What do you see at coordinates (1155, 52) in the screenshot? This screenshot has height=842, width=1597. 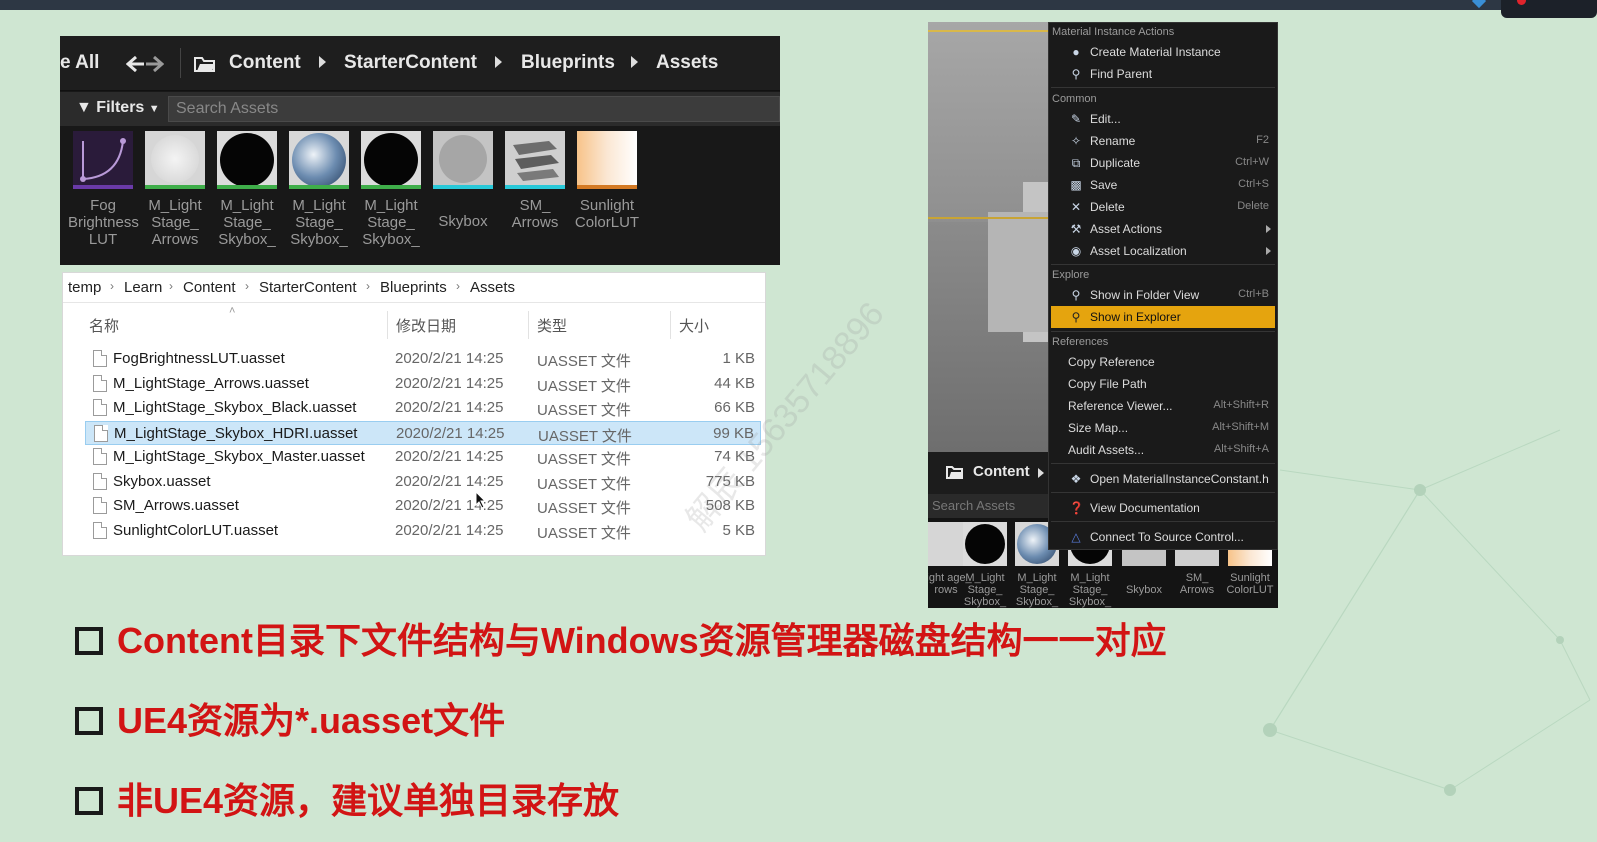 I see `menu-item-label: Create Material Instance` at bounding box center [1155, 52].